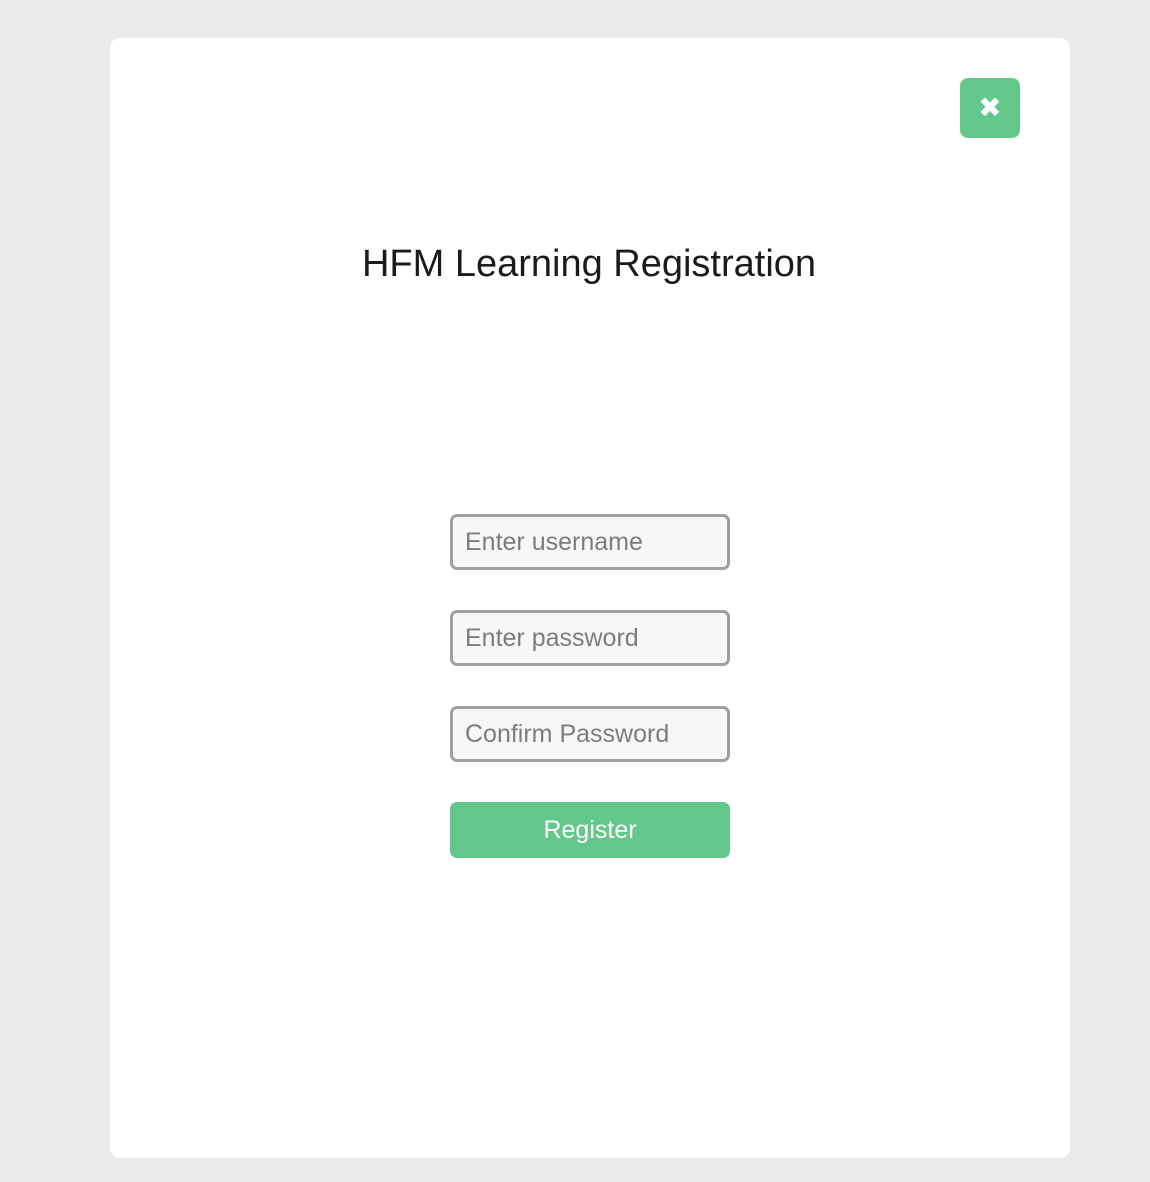 The height and width of the screenshot is (1182, 1150). I want to click on registration-form: Register, so click(590, 686).